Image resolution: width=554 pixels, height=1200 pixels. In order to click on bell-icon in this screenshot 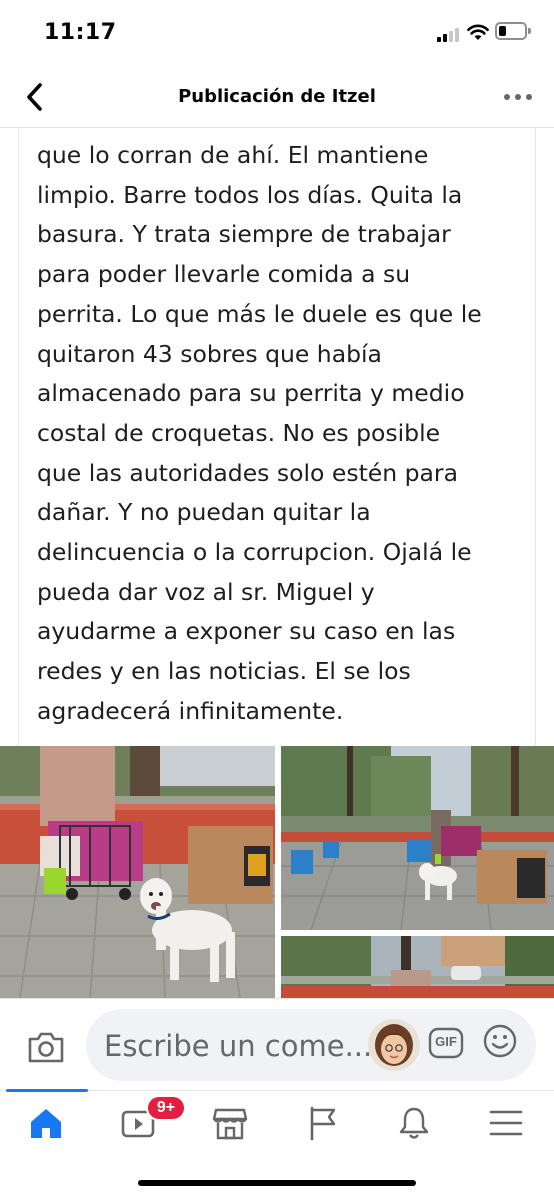, I will do `click(414, 1123)`.